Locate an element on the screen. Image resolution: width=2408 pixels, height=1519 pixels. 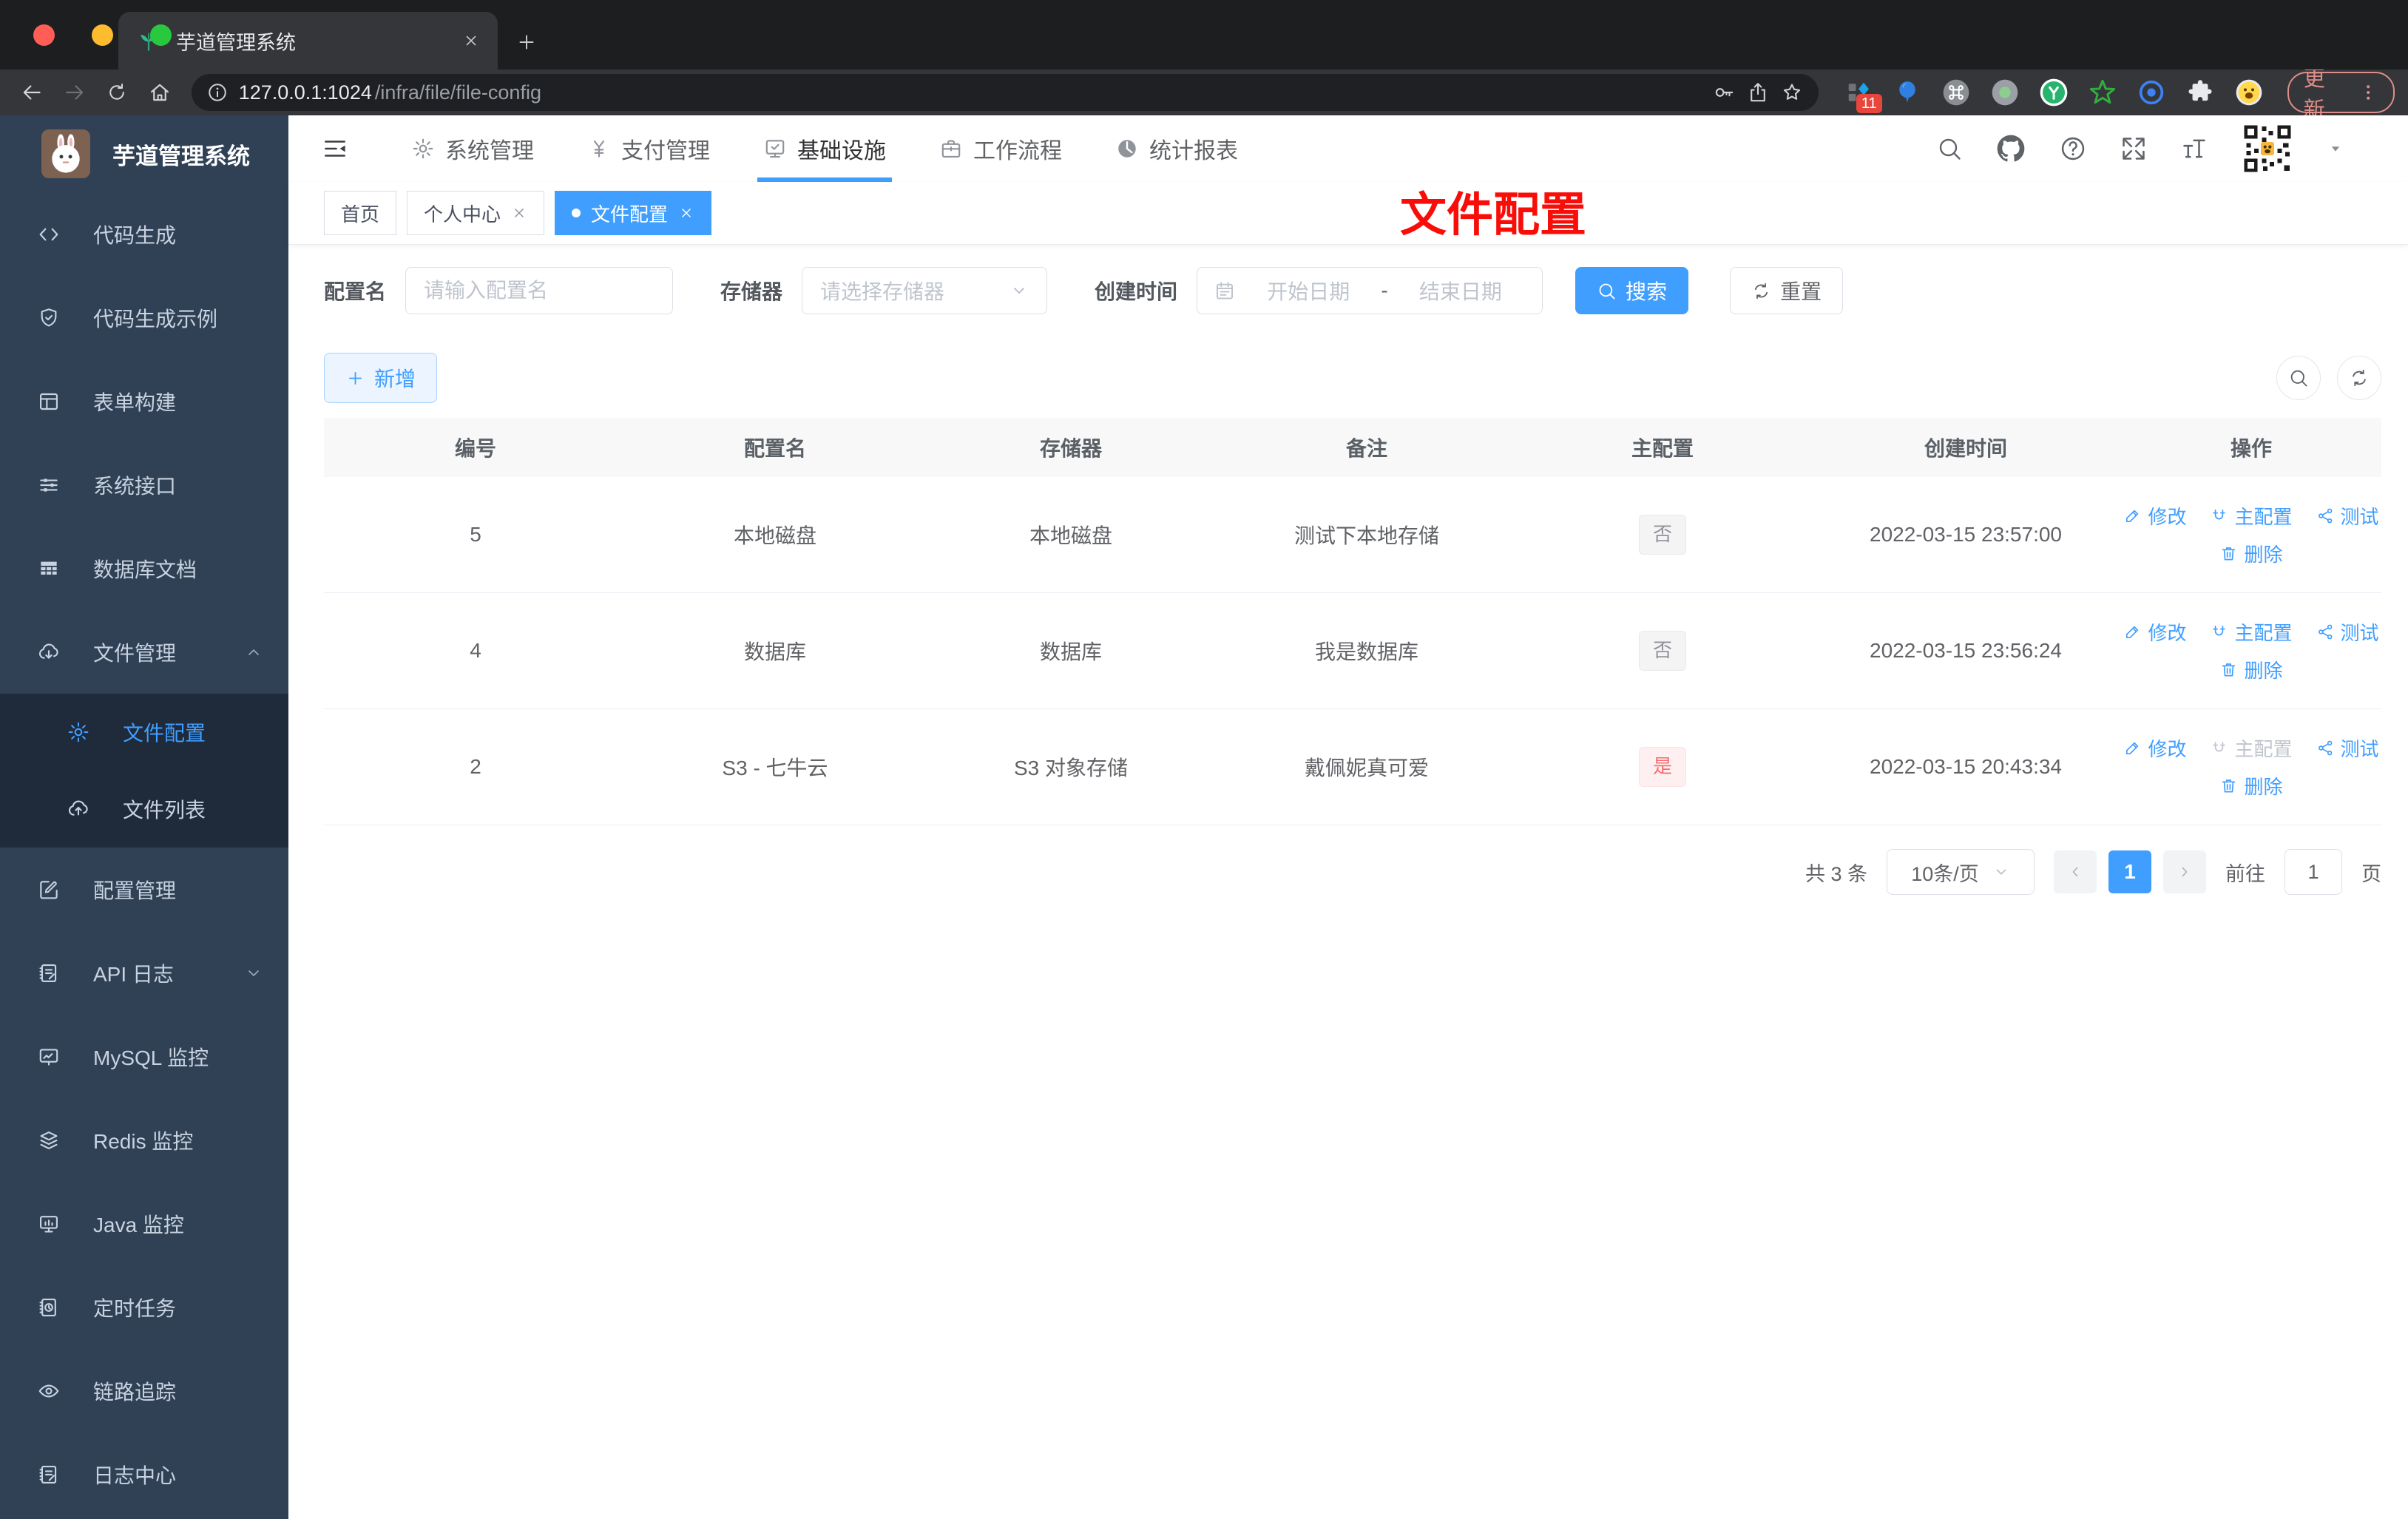
shield-check-icon is located at coordinates (49, 318).